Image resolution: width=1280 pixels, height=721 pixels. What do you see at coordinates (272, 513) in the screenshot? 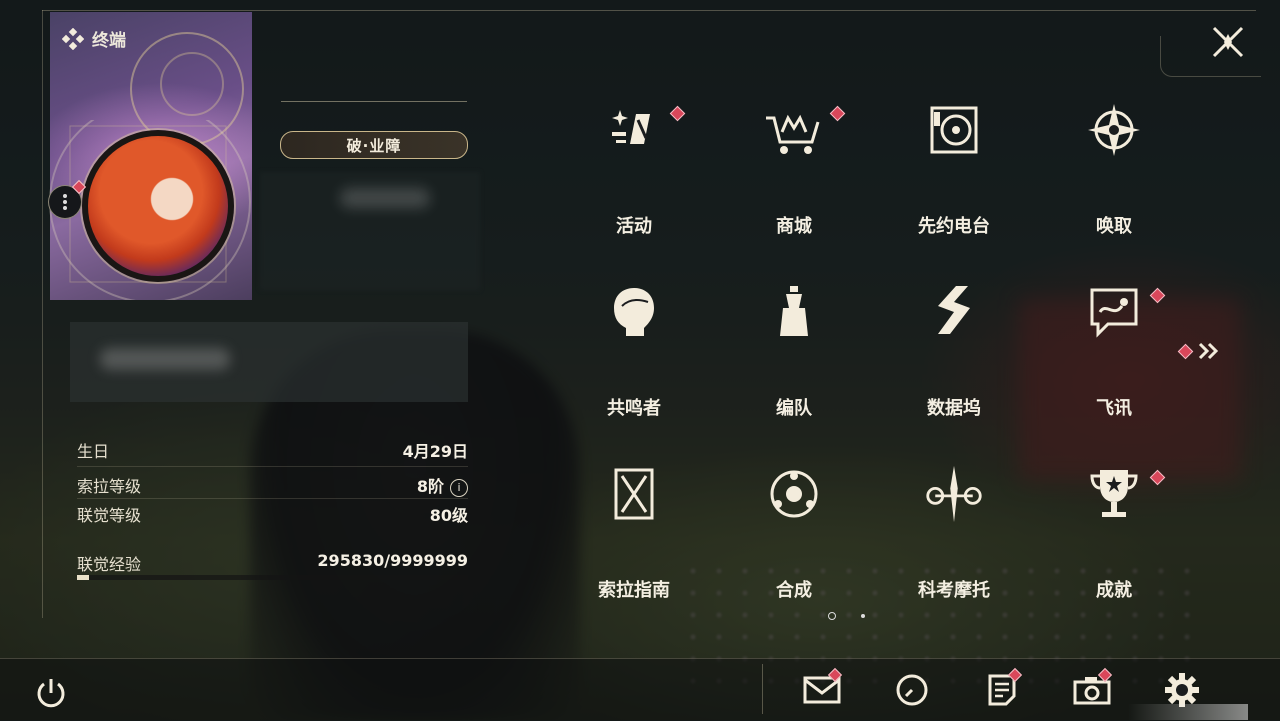
I see `stat-union-level: 联觉等级 80级` at bounding box center [272, 513].